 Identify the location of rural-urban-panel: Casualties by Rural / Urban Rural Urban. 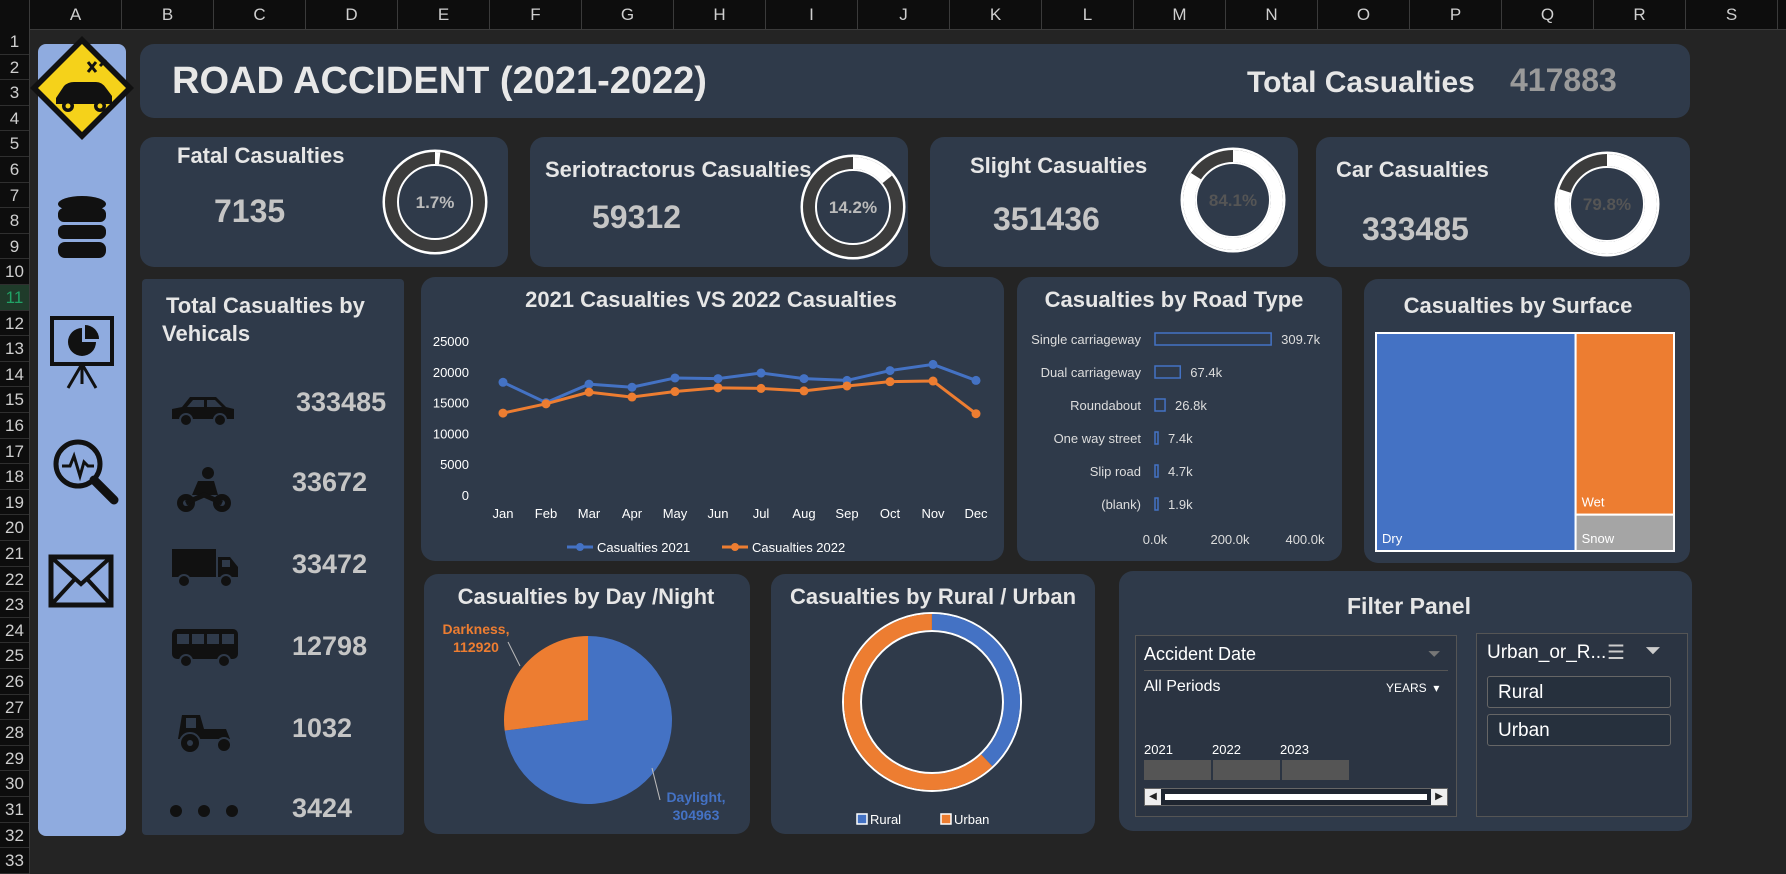
(933, 704).